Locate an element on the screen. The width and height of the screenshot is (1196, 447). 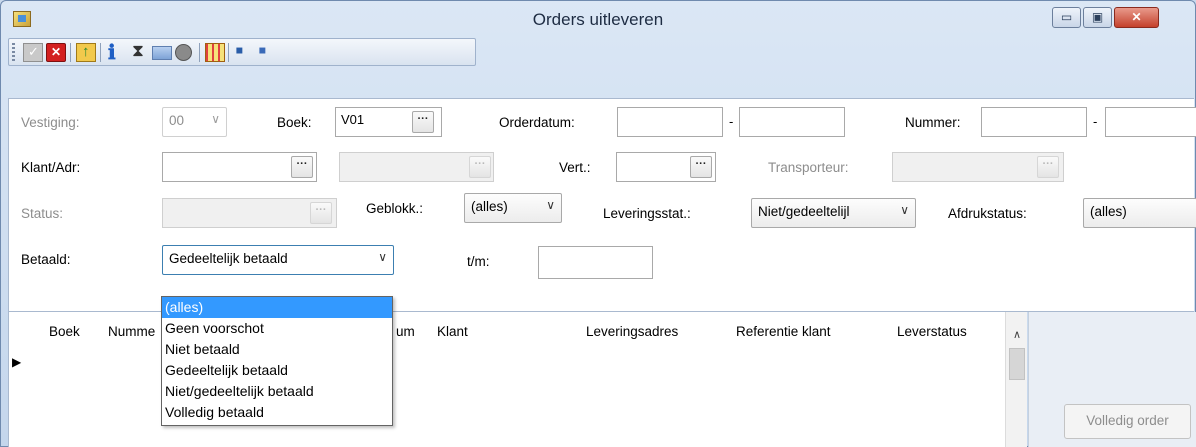
adres-lookup-button: ··· is located at coordinates (480, 167).